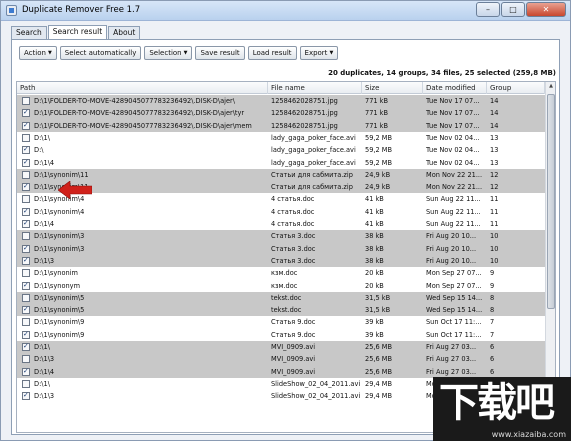 The width and height of the screenshot is (571, 441). What do you see at coordinates (513, 9) in the screenshot?
I see `maximize-button: □` at bounding box center [513, 9].